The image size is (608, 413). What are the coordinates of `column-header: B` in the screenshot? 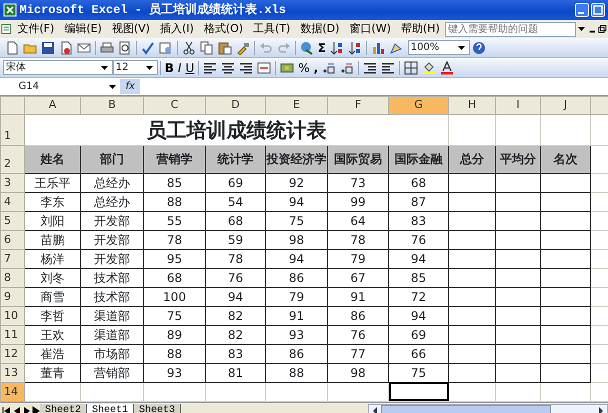 It's located at (112, 105).